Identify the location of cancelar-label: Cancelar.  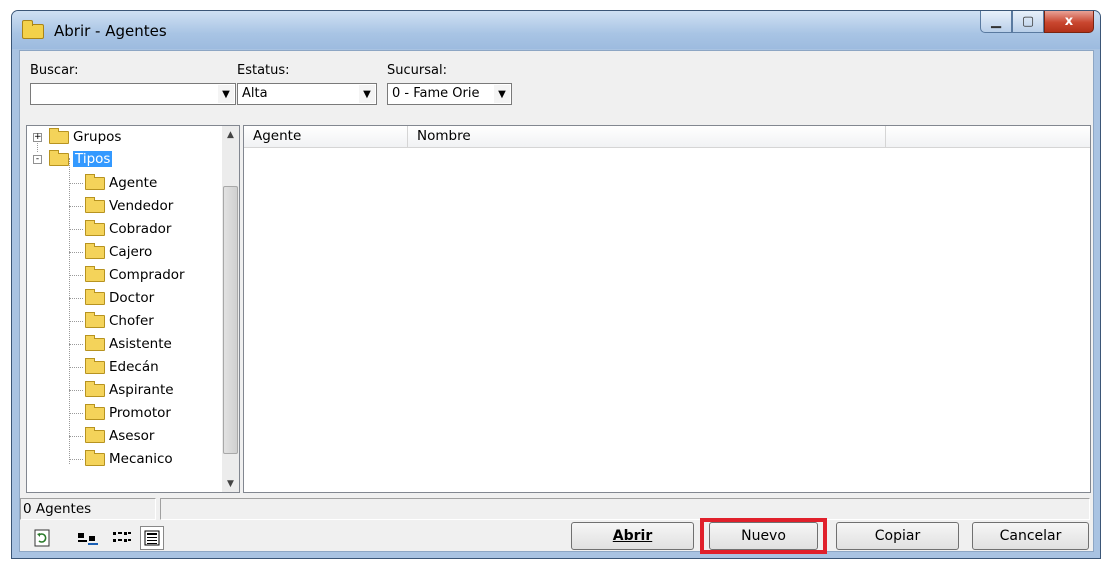
(1030, 536).